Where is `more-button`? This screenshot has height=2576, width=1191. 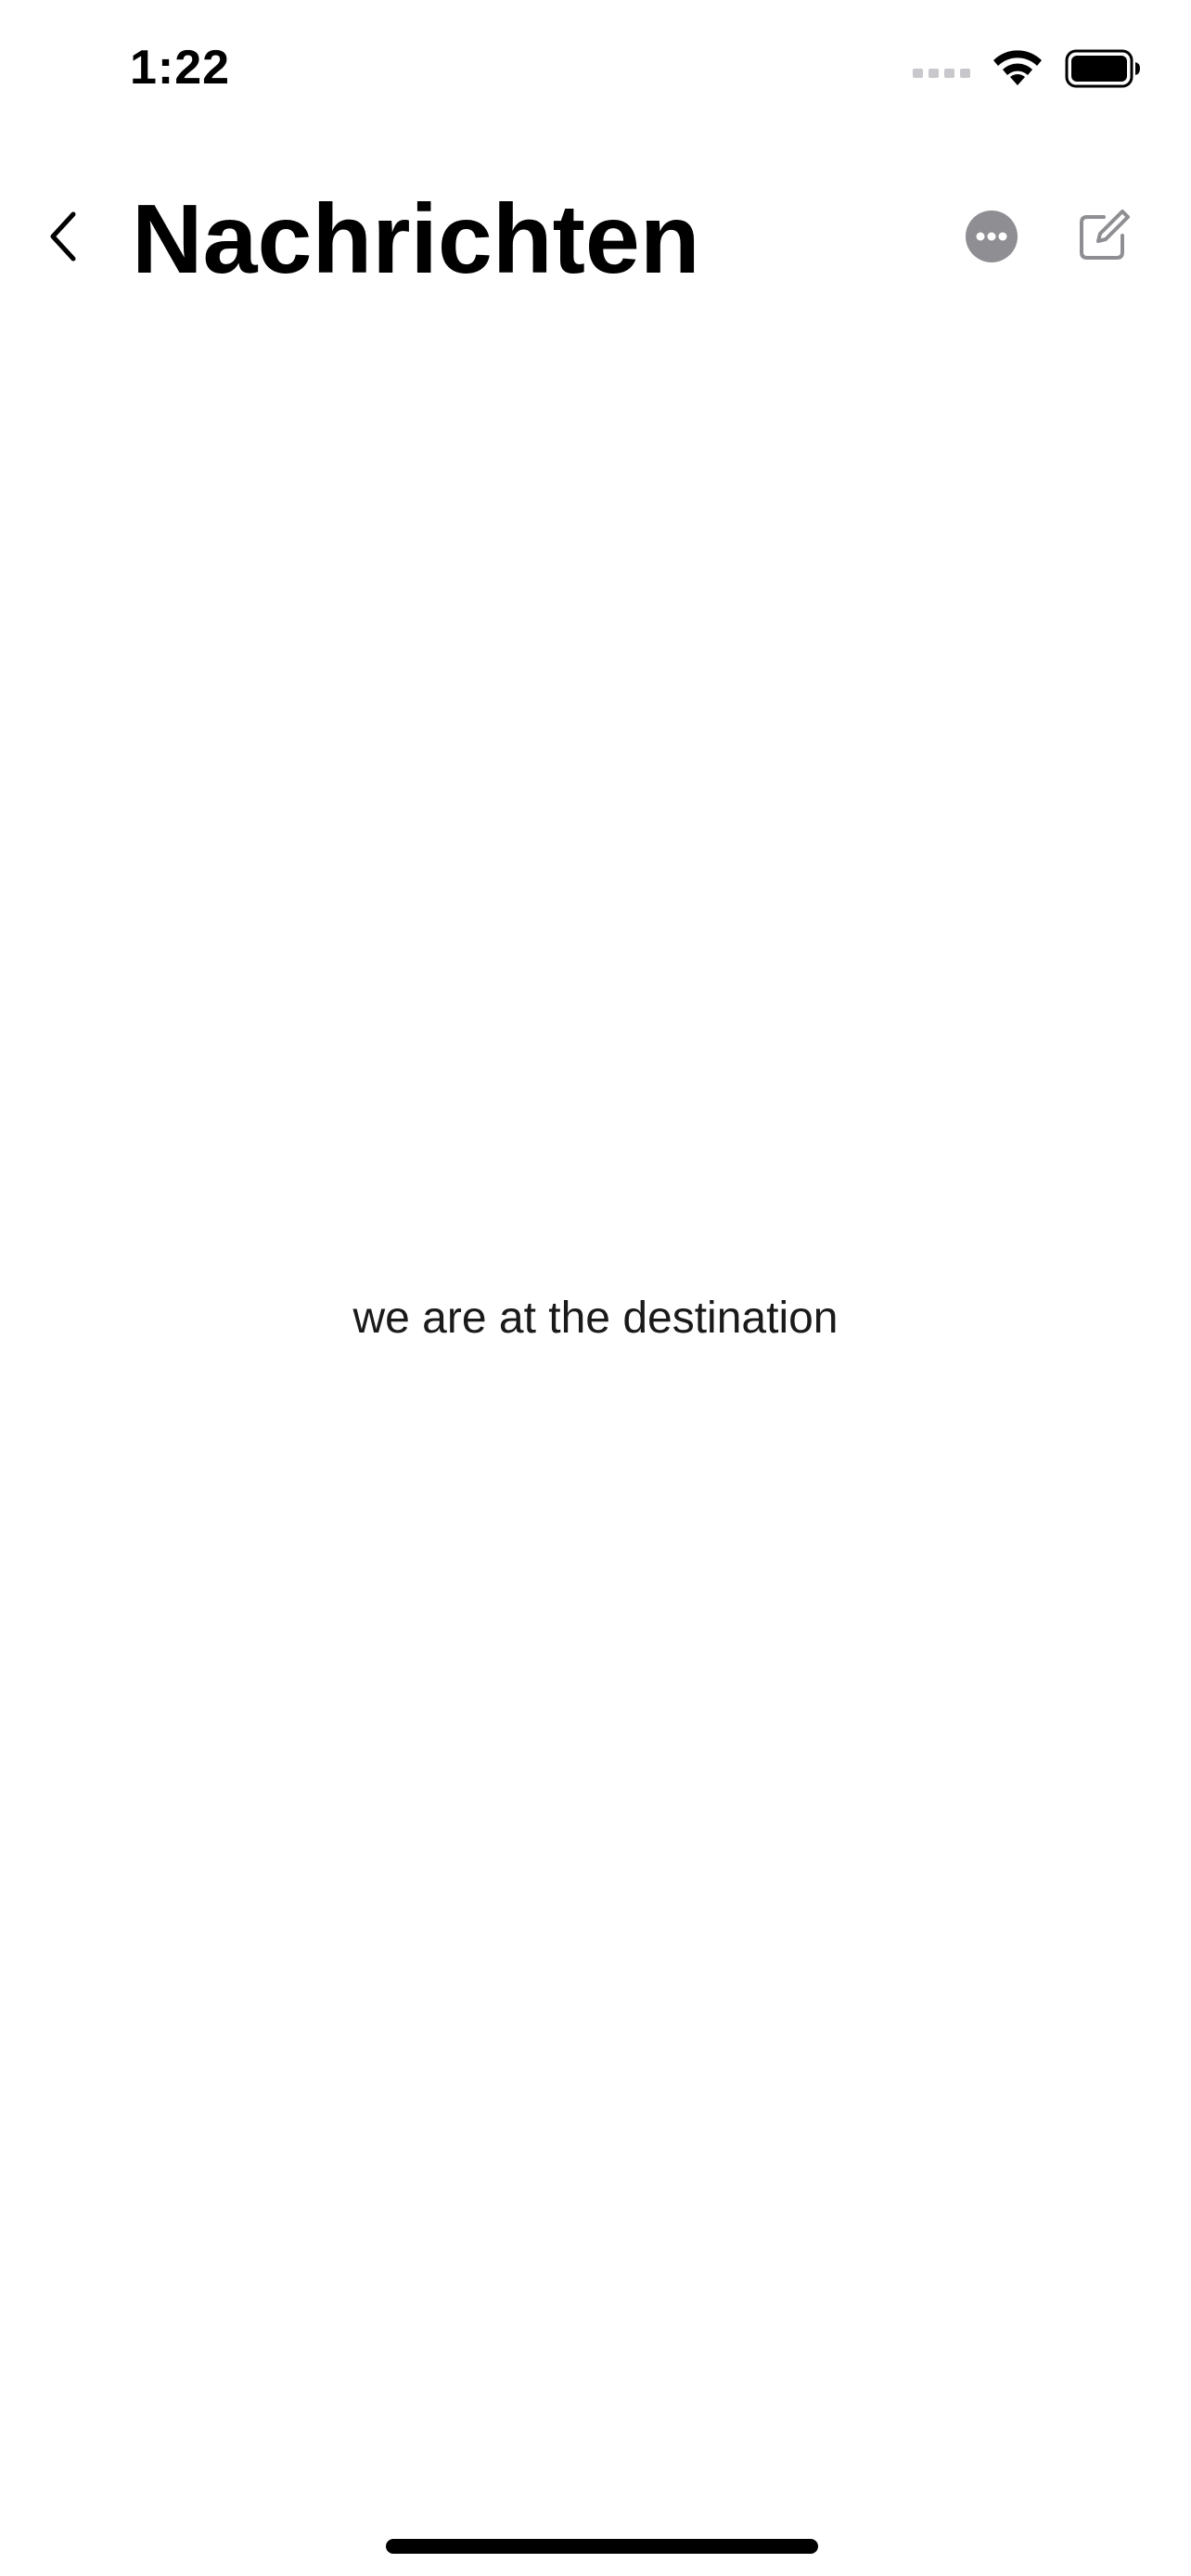
more-button is located at coordinates (992, 237).